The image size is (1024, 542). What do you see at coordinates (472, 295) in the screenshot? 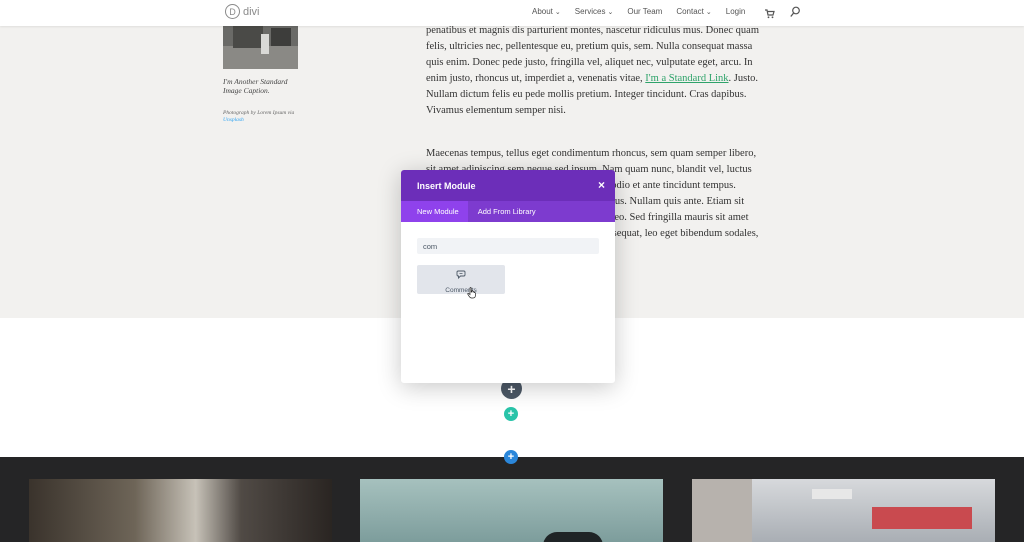
I see `hand-cursor-icon` at bounding box center [472, 295].